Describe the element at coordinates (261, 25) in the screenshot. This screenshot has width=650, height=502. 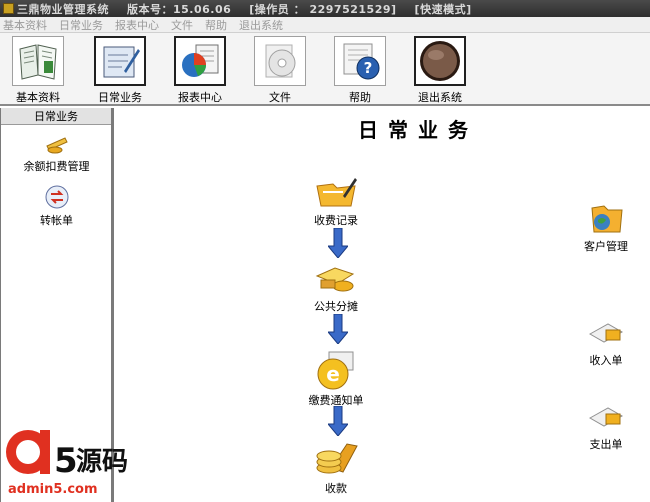
I see `menu-exit: 退出系统` at that location.